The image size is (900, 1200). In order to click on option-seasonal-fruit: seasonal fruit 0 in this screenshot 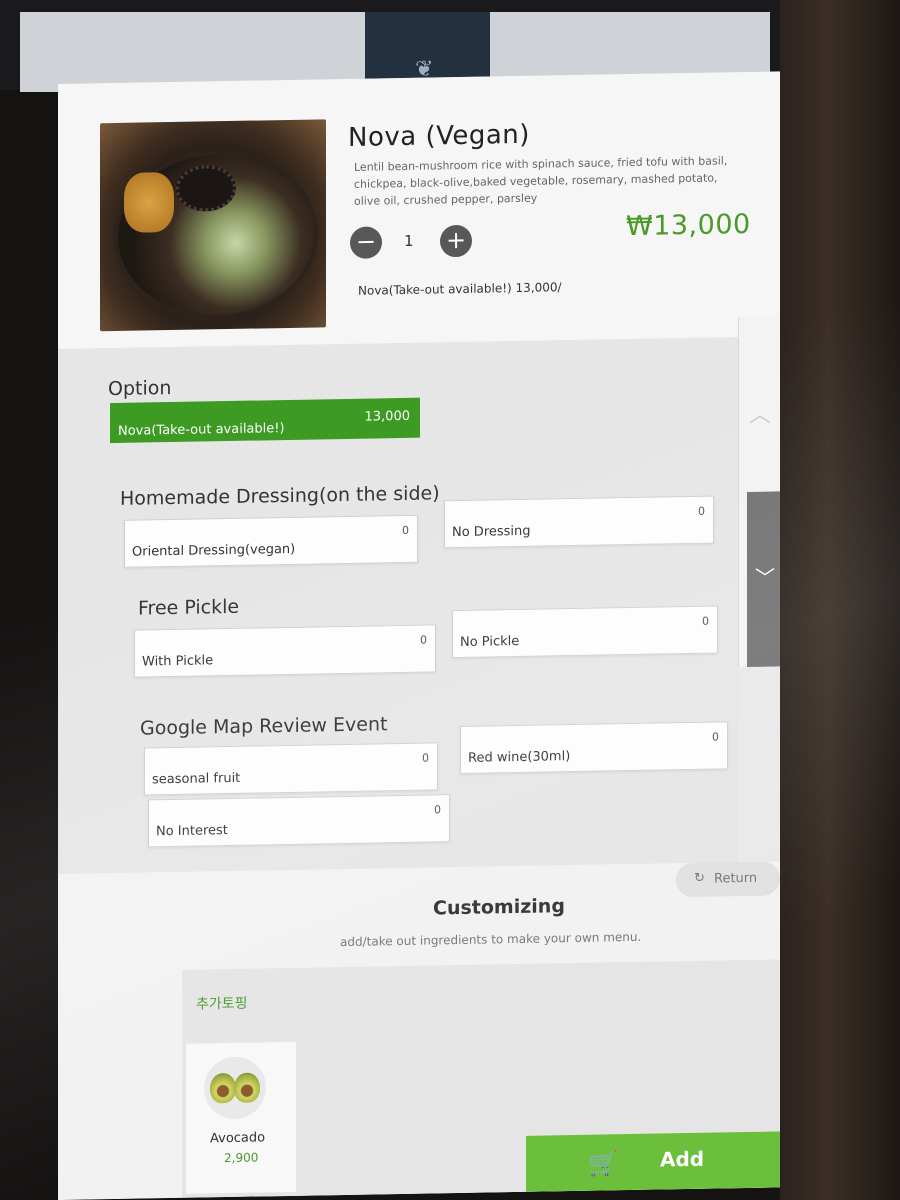, I will do `click(291, 769)`.